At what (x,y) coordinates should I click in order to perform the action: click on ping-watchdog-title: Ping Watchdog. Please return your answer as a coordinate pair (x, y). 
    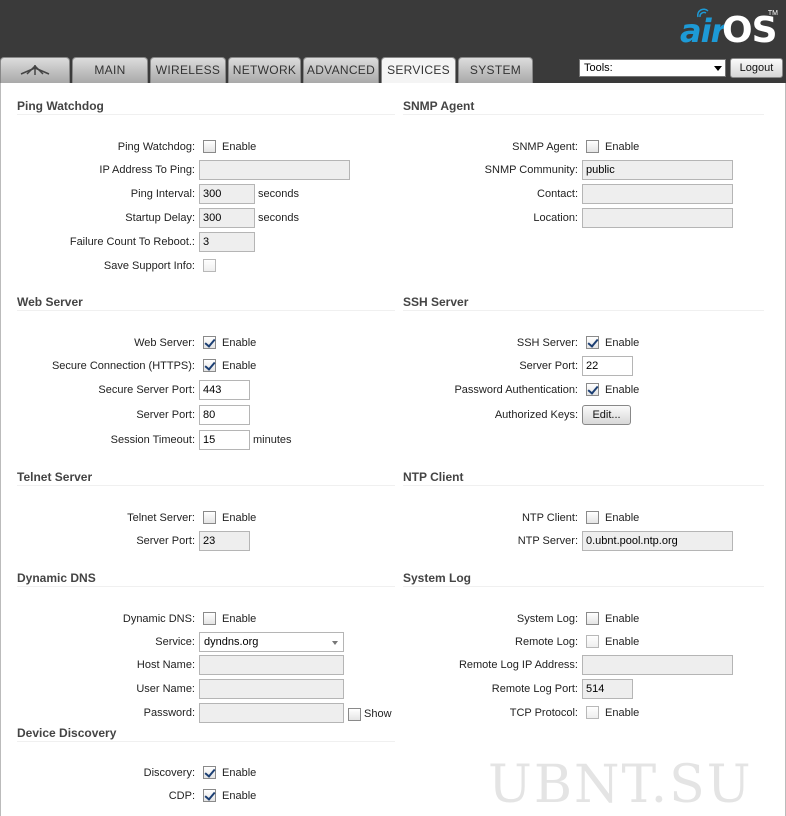
    Looking at the image, I should click on (60, 106).